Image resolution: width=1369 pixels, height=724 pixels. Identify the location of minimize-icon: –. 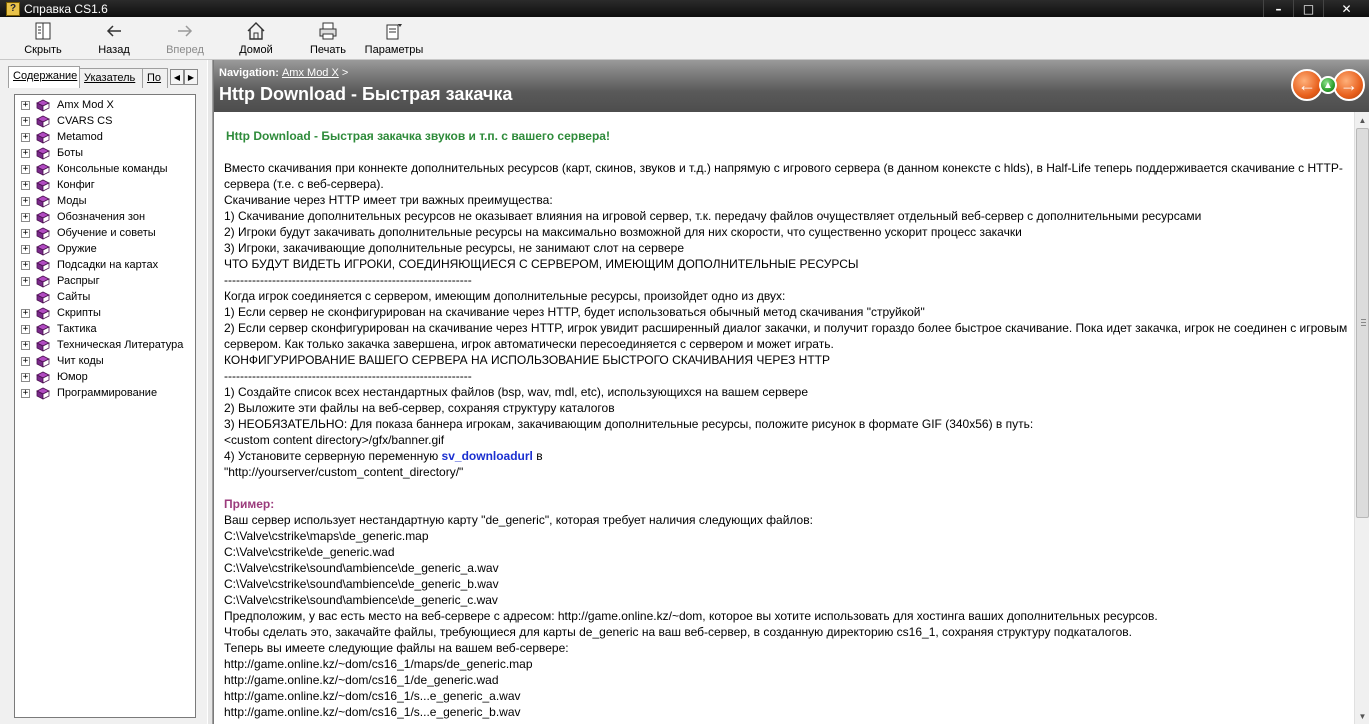
(1278, 8).